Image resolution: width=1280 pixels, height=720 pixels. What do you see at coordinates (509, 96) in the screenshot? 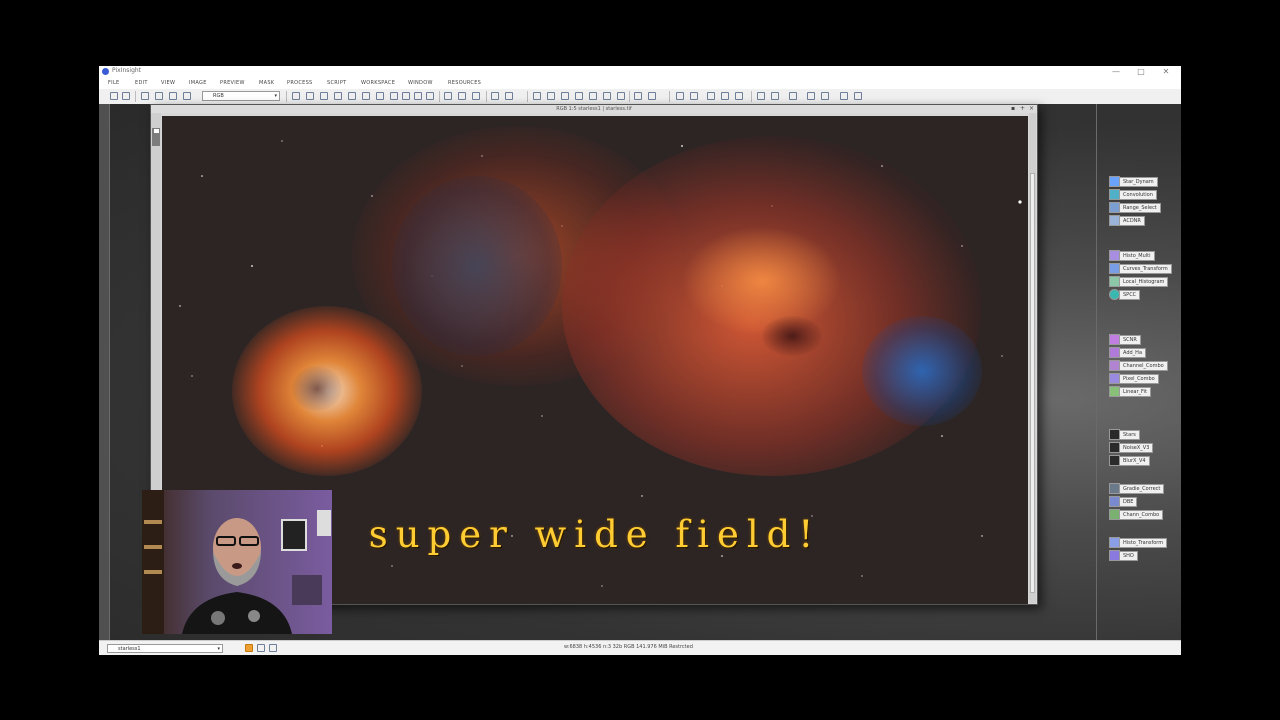
I see `display-rgb-icon` at bounding box center [509, 96].